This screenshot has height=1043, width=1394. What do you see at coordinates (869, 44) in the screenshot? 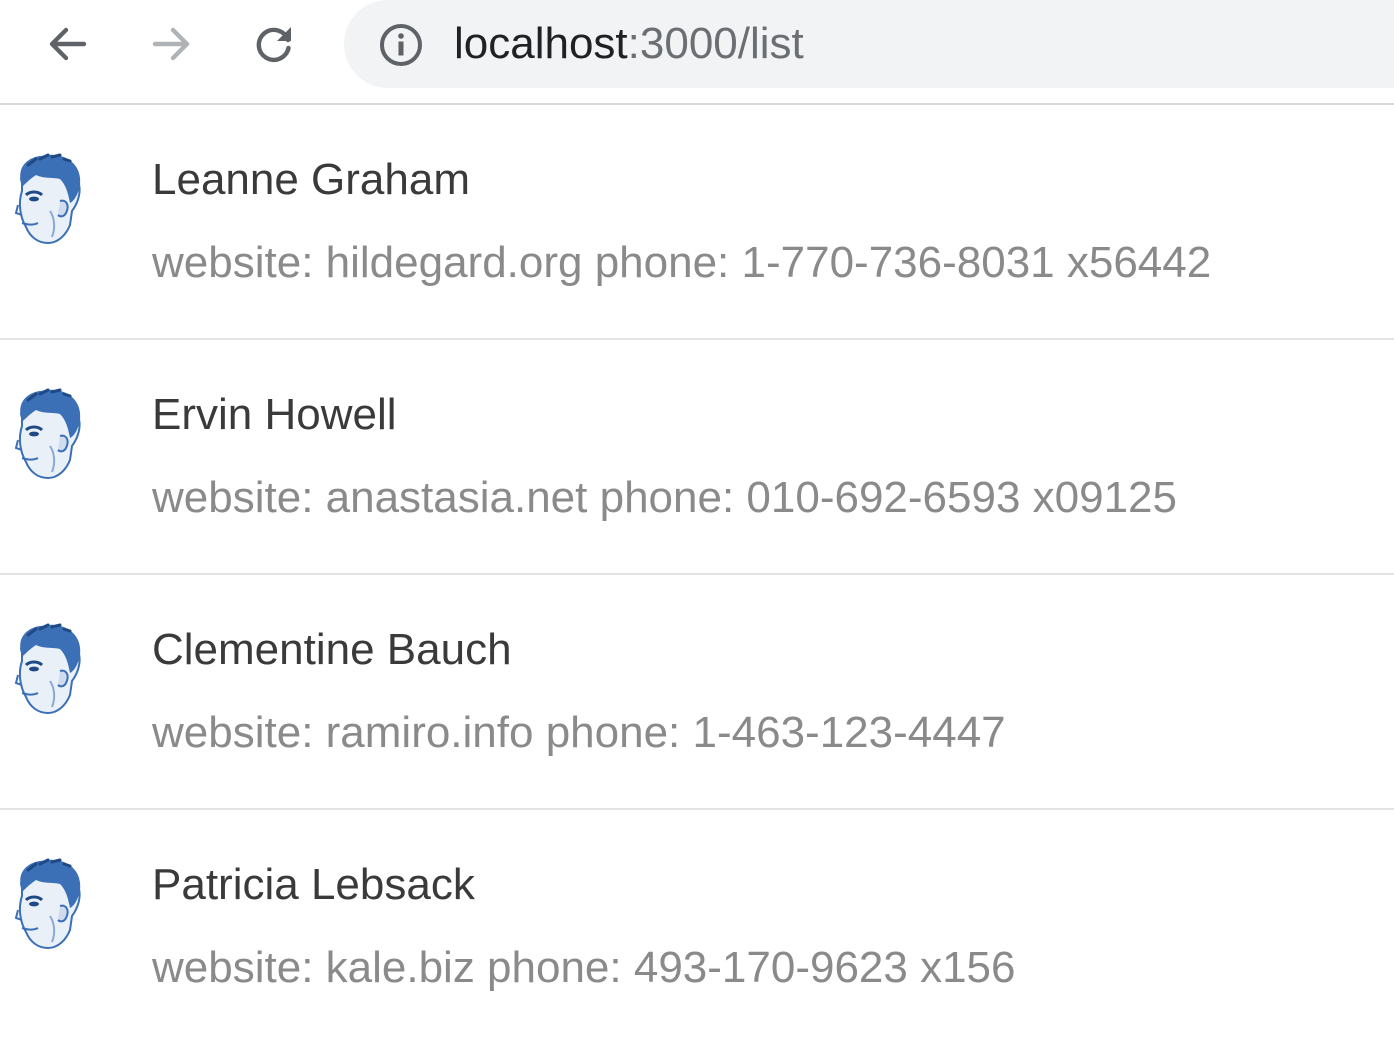
I see `address-bar: localhost:3000/list` at bounding box center [869, 44].